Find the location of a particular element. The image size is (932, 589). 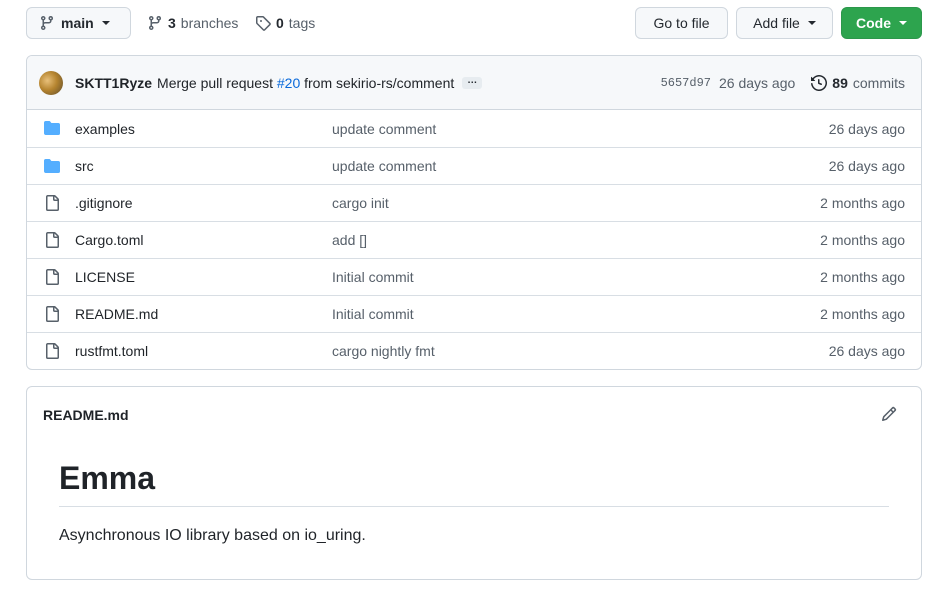

file-name: examples is located at coordinates (105, 129).